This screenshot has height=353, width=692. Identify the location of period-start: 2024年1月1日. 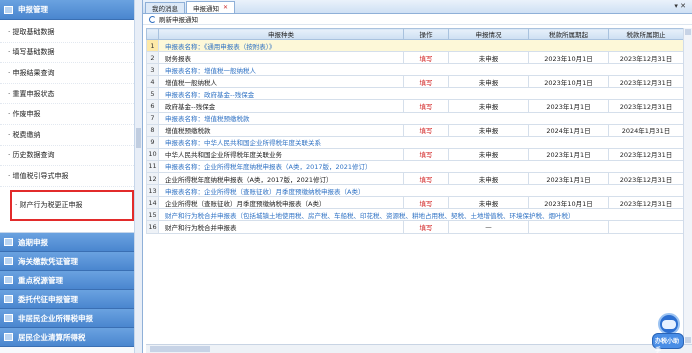
(568, 130).